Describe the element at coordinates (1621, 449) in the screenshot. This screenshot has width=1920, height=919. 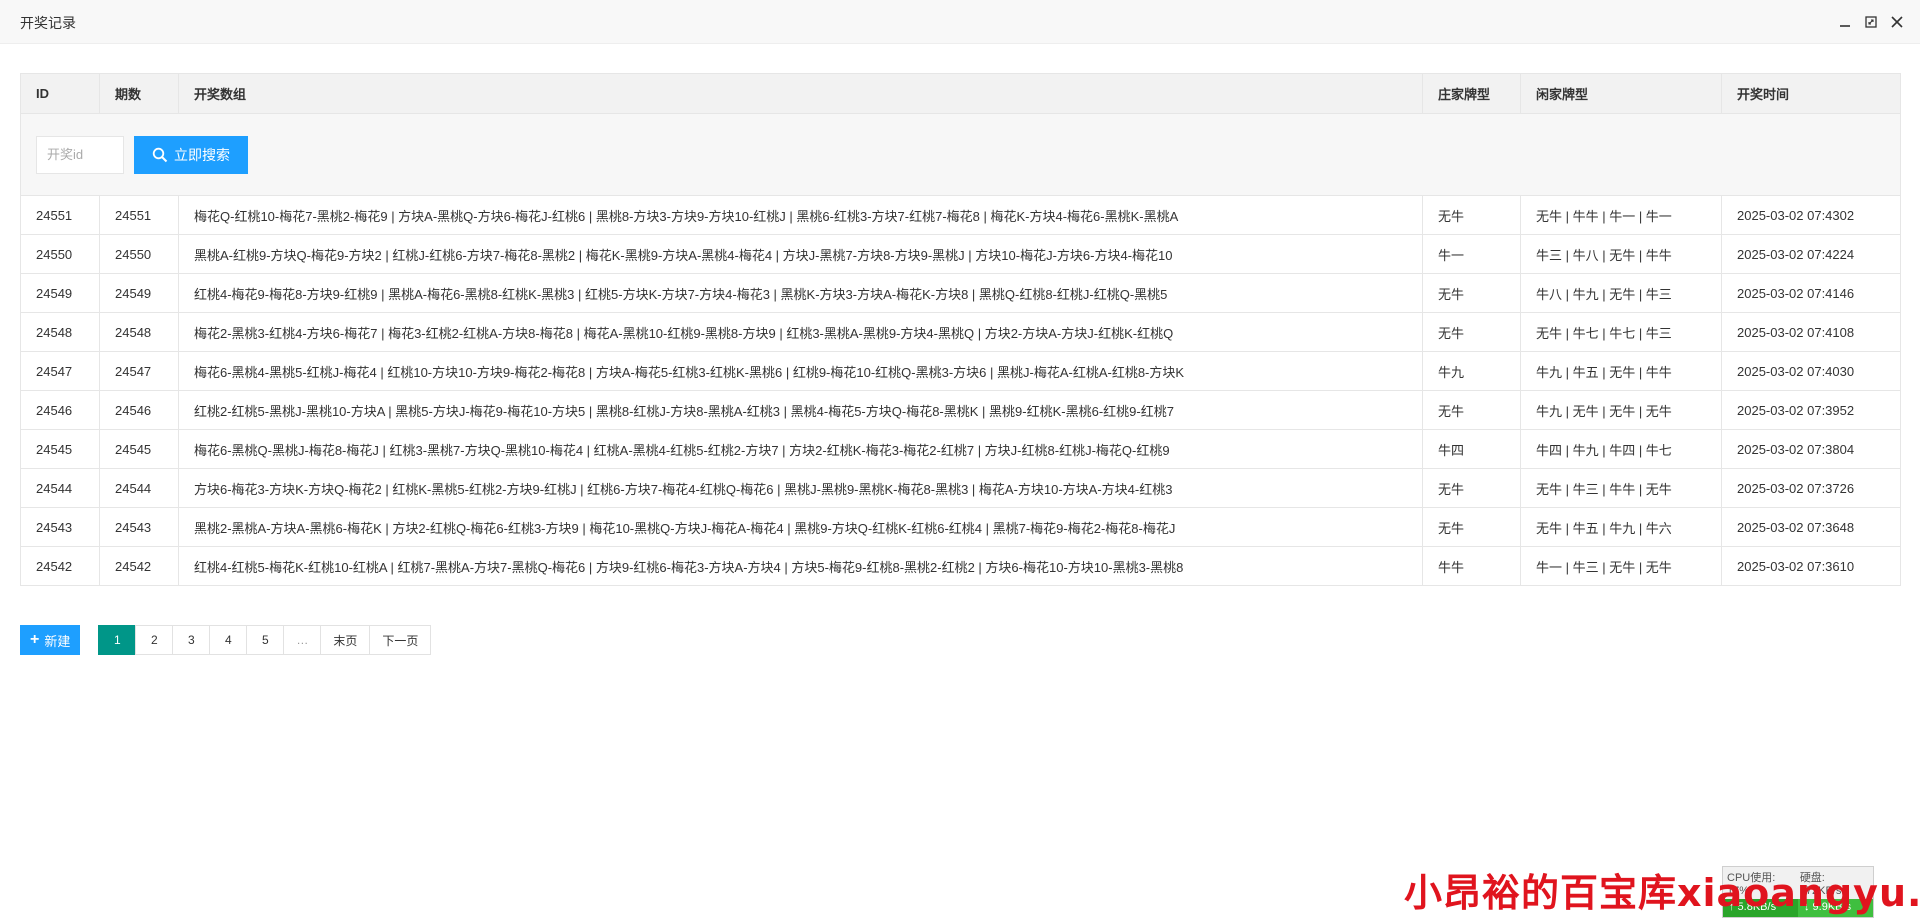
I see `cell-player: 牛四 | 牛九 | 牛四 | 牛七` at that location.